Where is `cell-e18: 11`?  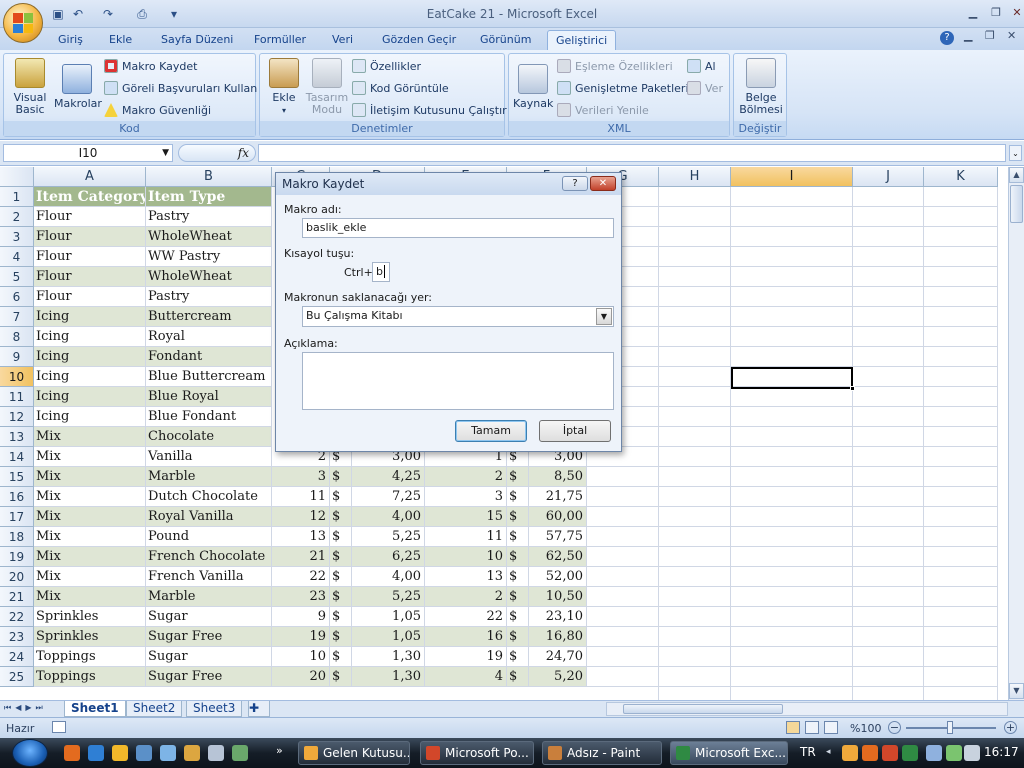
cell-e18: 11 is located at coordinates (466, 537).